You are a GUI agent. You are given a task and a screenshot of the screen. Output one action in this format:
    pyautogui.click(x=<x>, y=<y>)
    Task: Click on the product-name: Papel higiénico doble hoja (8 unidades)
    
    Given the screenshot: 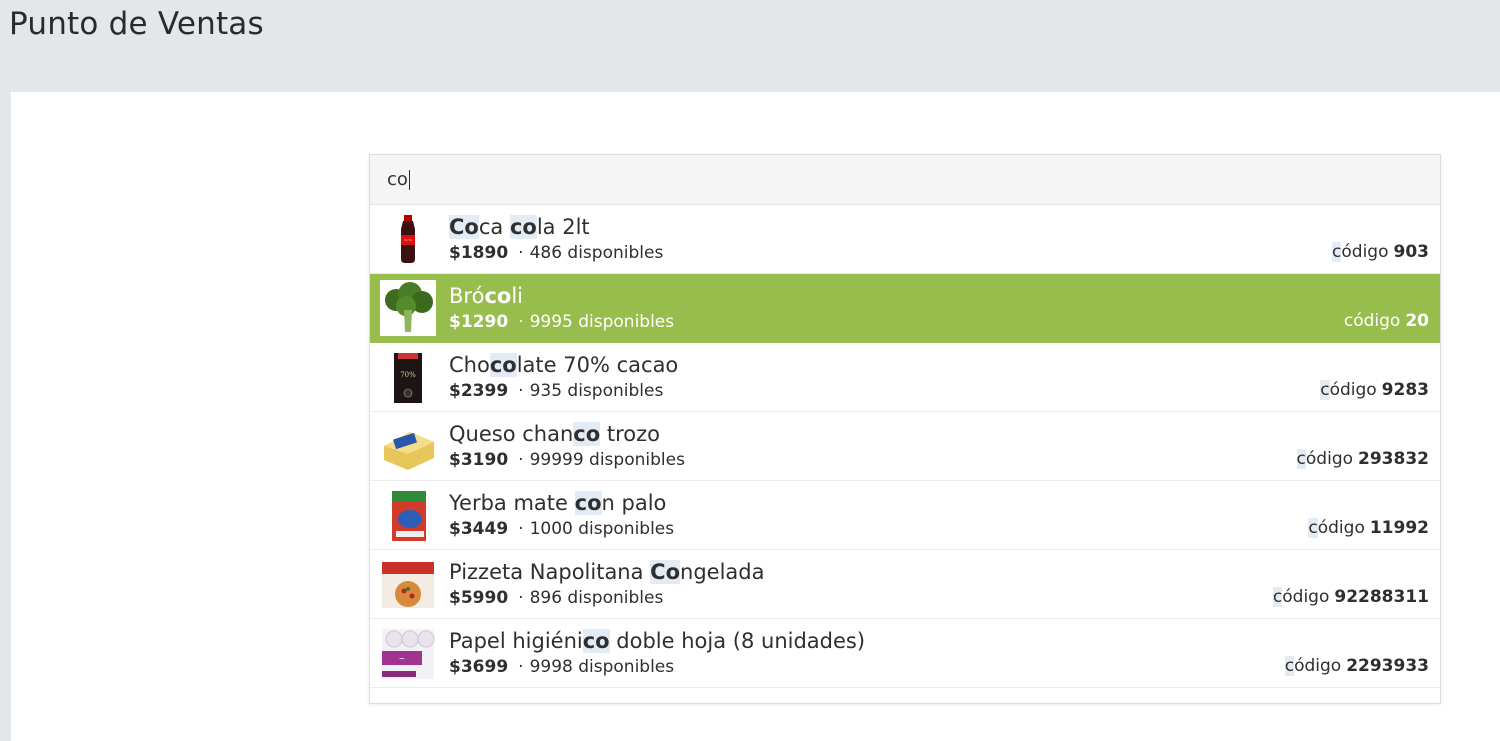 What is the action you would take?
    pyautogui.click(x=944, y=641)
    